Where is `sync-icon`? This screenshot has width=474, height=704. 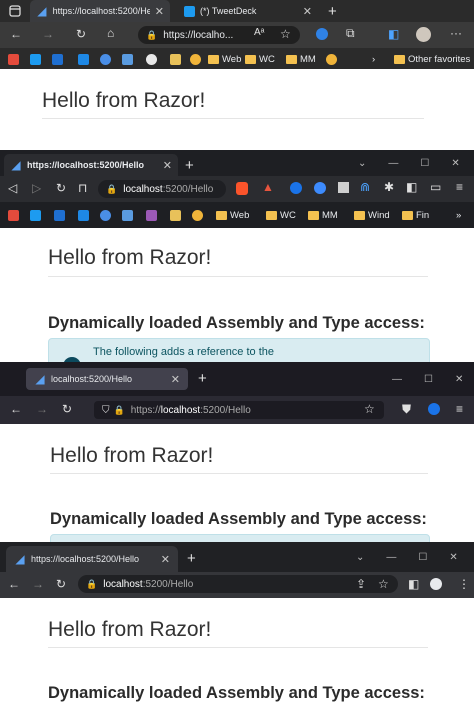 sync-icon is located at coordinates (320, 188).